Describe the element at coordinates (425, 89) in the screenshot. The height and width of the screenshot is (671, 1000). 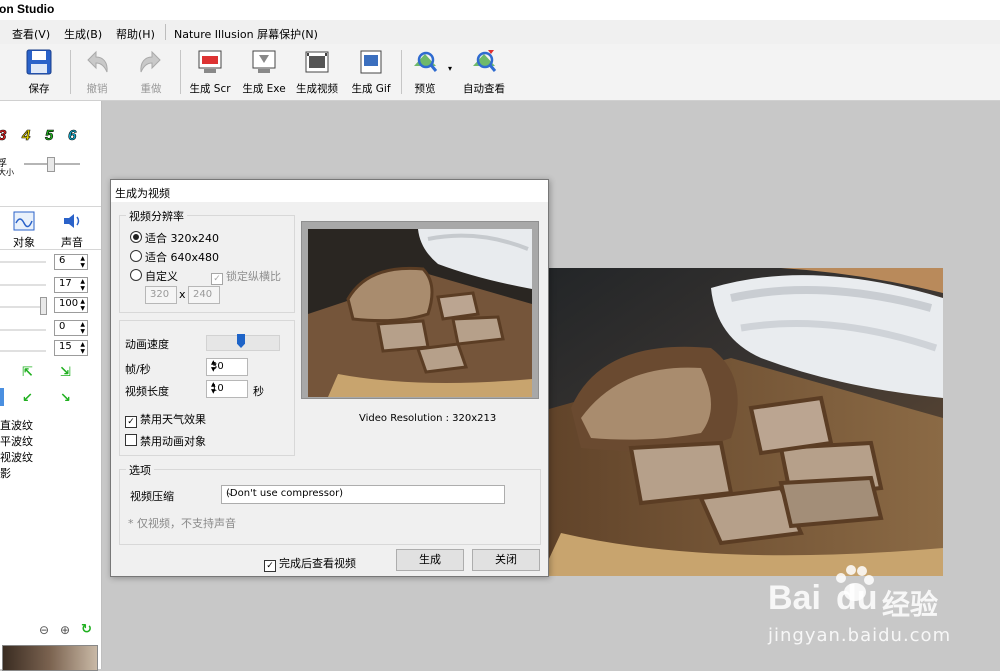
I see `preview-label: 预览` at that location.